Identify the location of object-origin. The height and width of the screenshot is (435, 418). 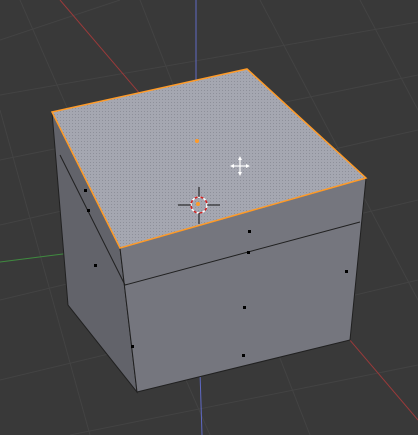
(197, 141).